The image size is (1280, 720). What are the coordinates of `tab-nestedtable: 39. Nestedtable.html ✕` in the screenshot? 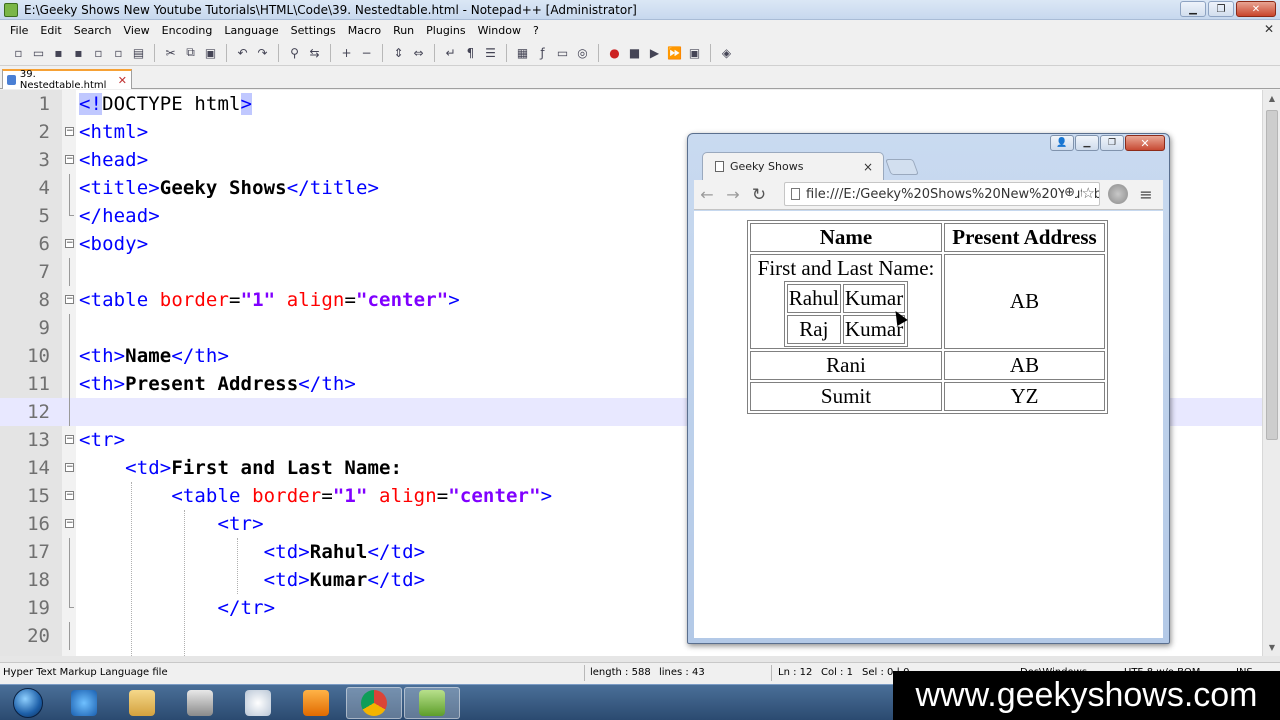 It's located at (67, 80).